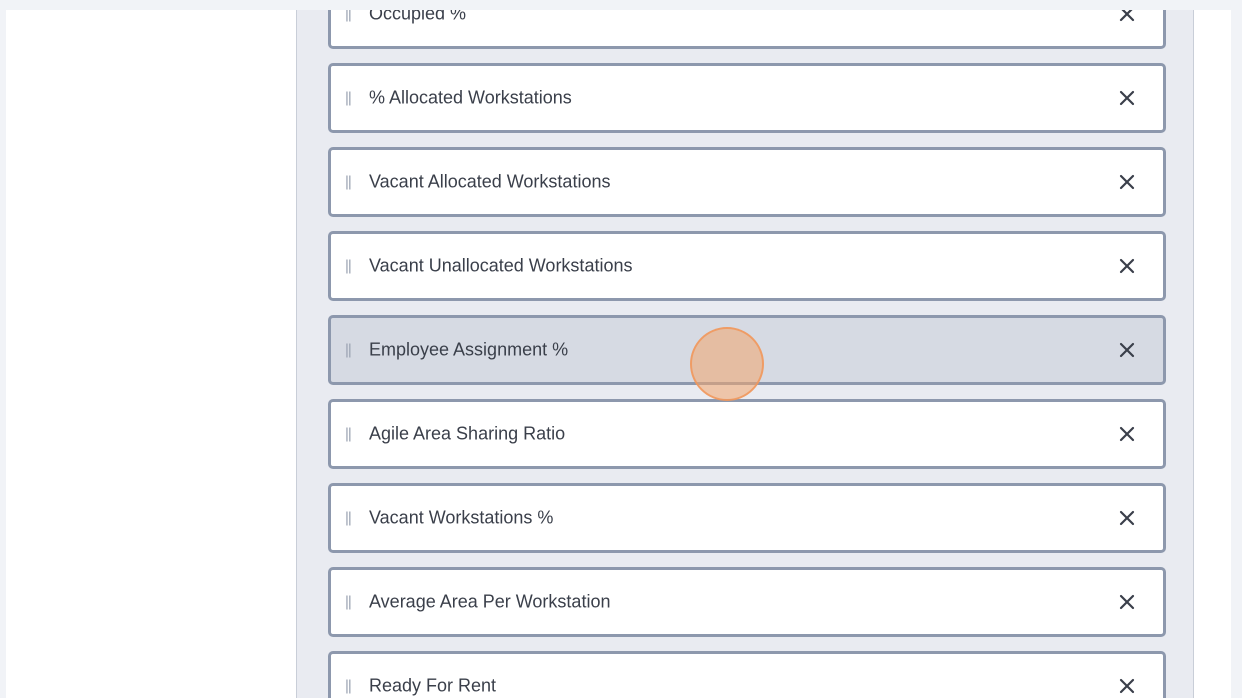 This screenshot has height=698, width=1242. What do you see at coordinates (501, 265) in the screenshot?
I see `field-label: Vacant Unallocated Workstations` at bounding box center [501, 265].